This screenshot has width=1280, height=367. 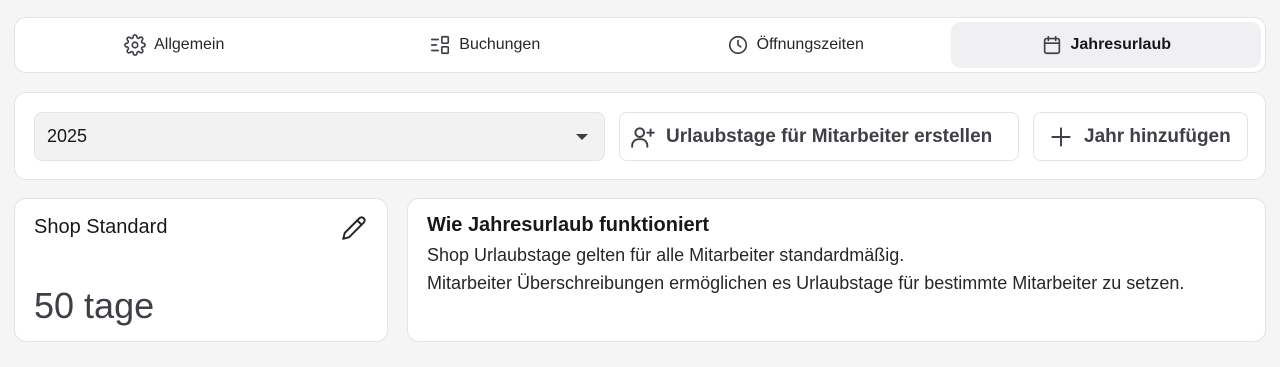 I want to click on chevron-down-icon, so click(x=582, y=137).